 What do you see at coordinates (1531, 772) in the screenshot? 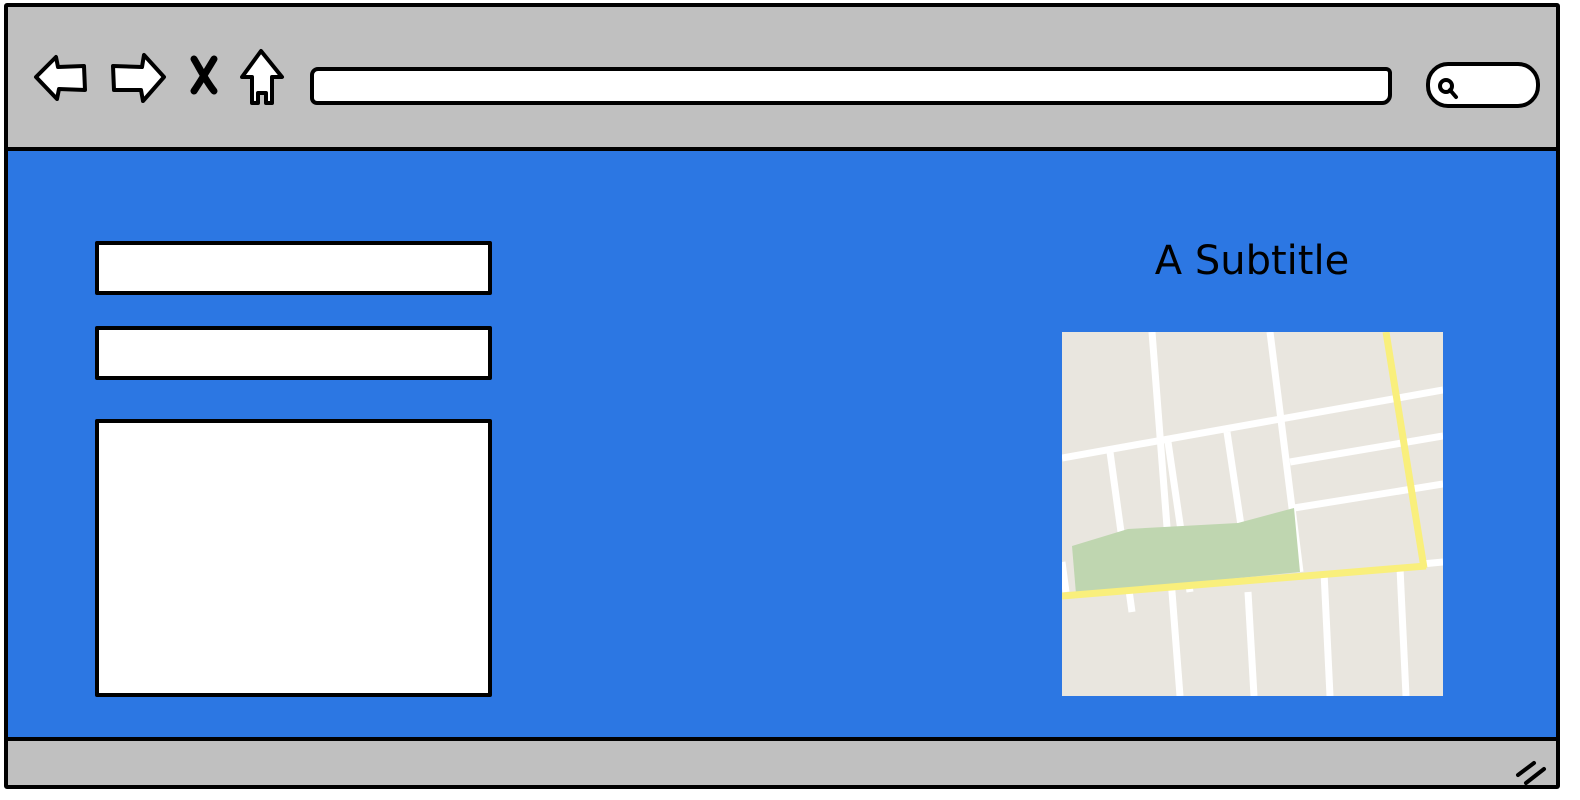
I see `resize-grip-icon` at bounding box center [1531, 772].